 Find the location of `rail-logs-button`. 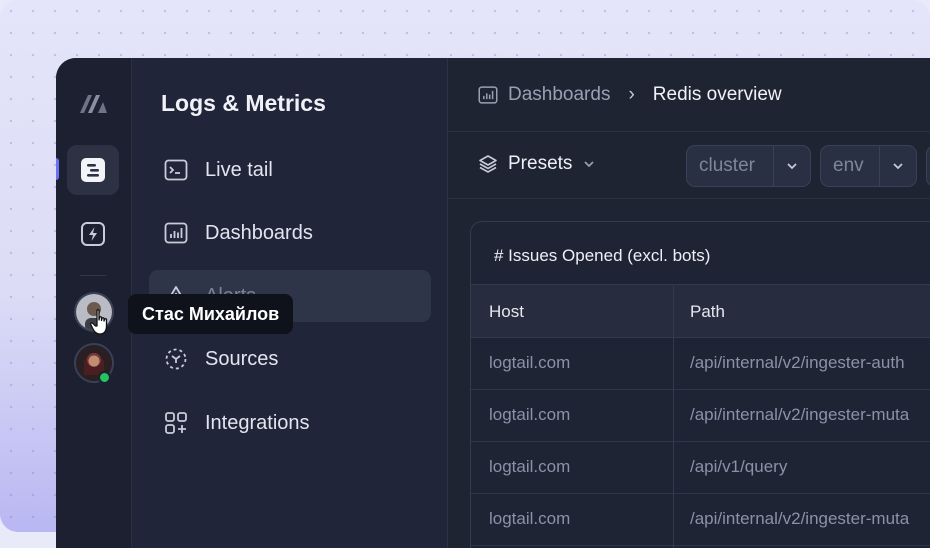

rail-logs-button is located at coordinates (93, 170).